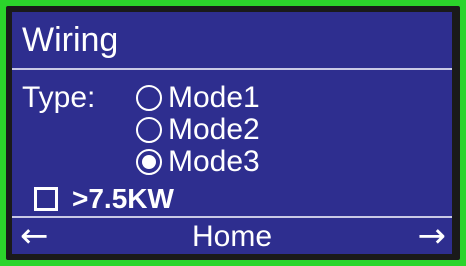  Describe the element at coordinates (432, 236) in the screenshot. I see `arrow-right-icon: →` at that location.